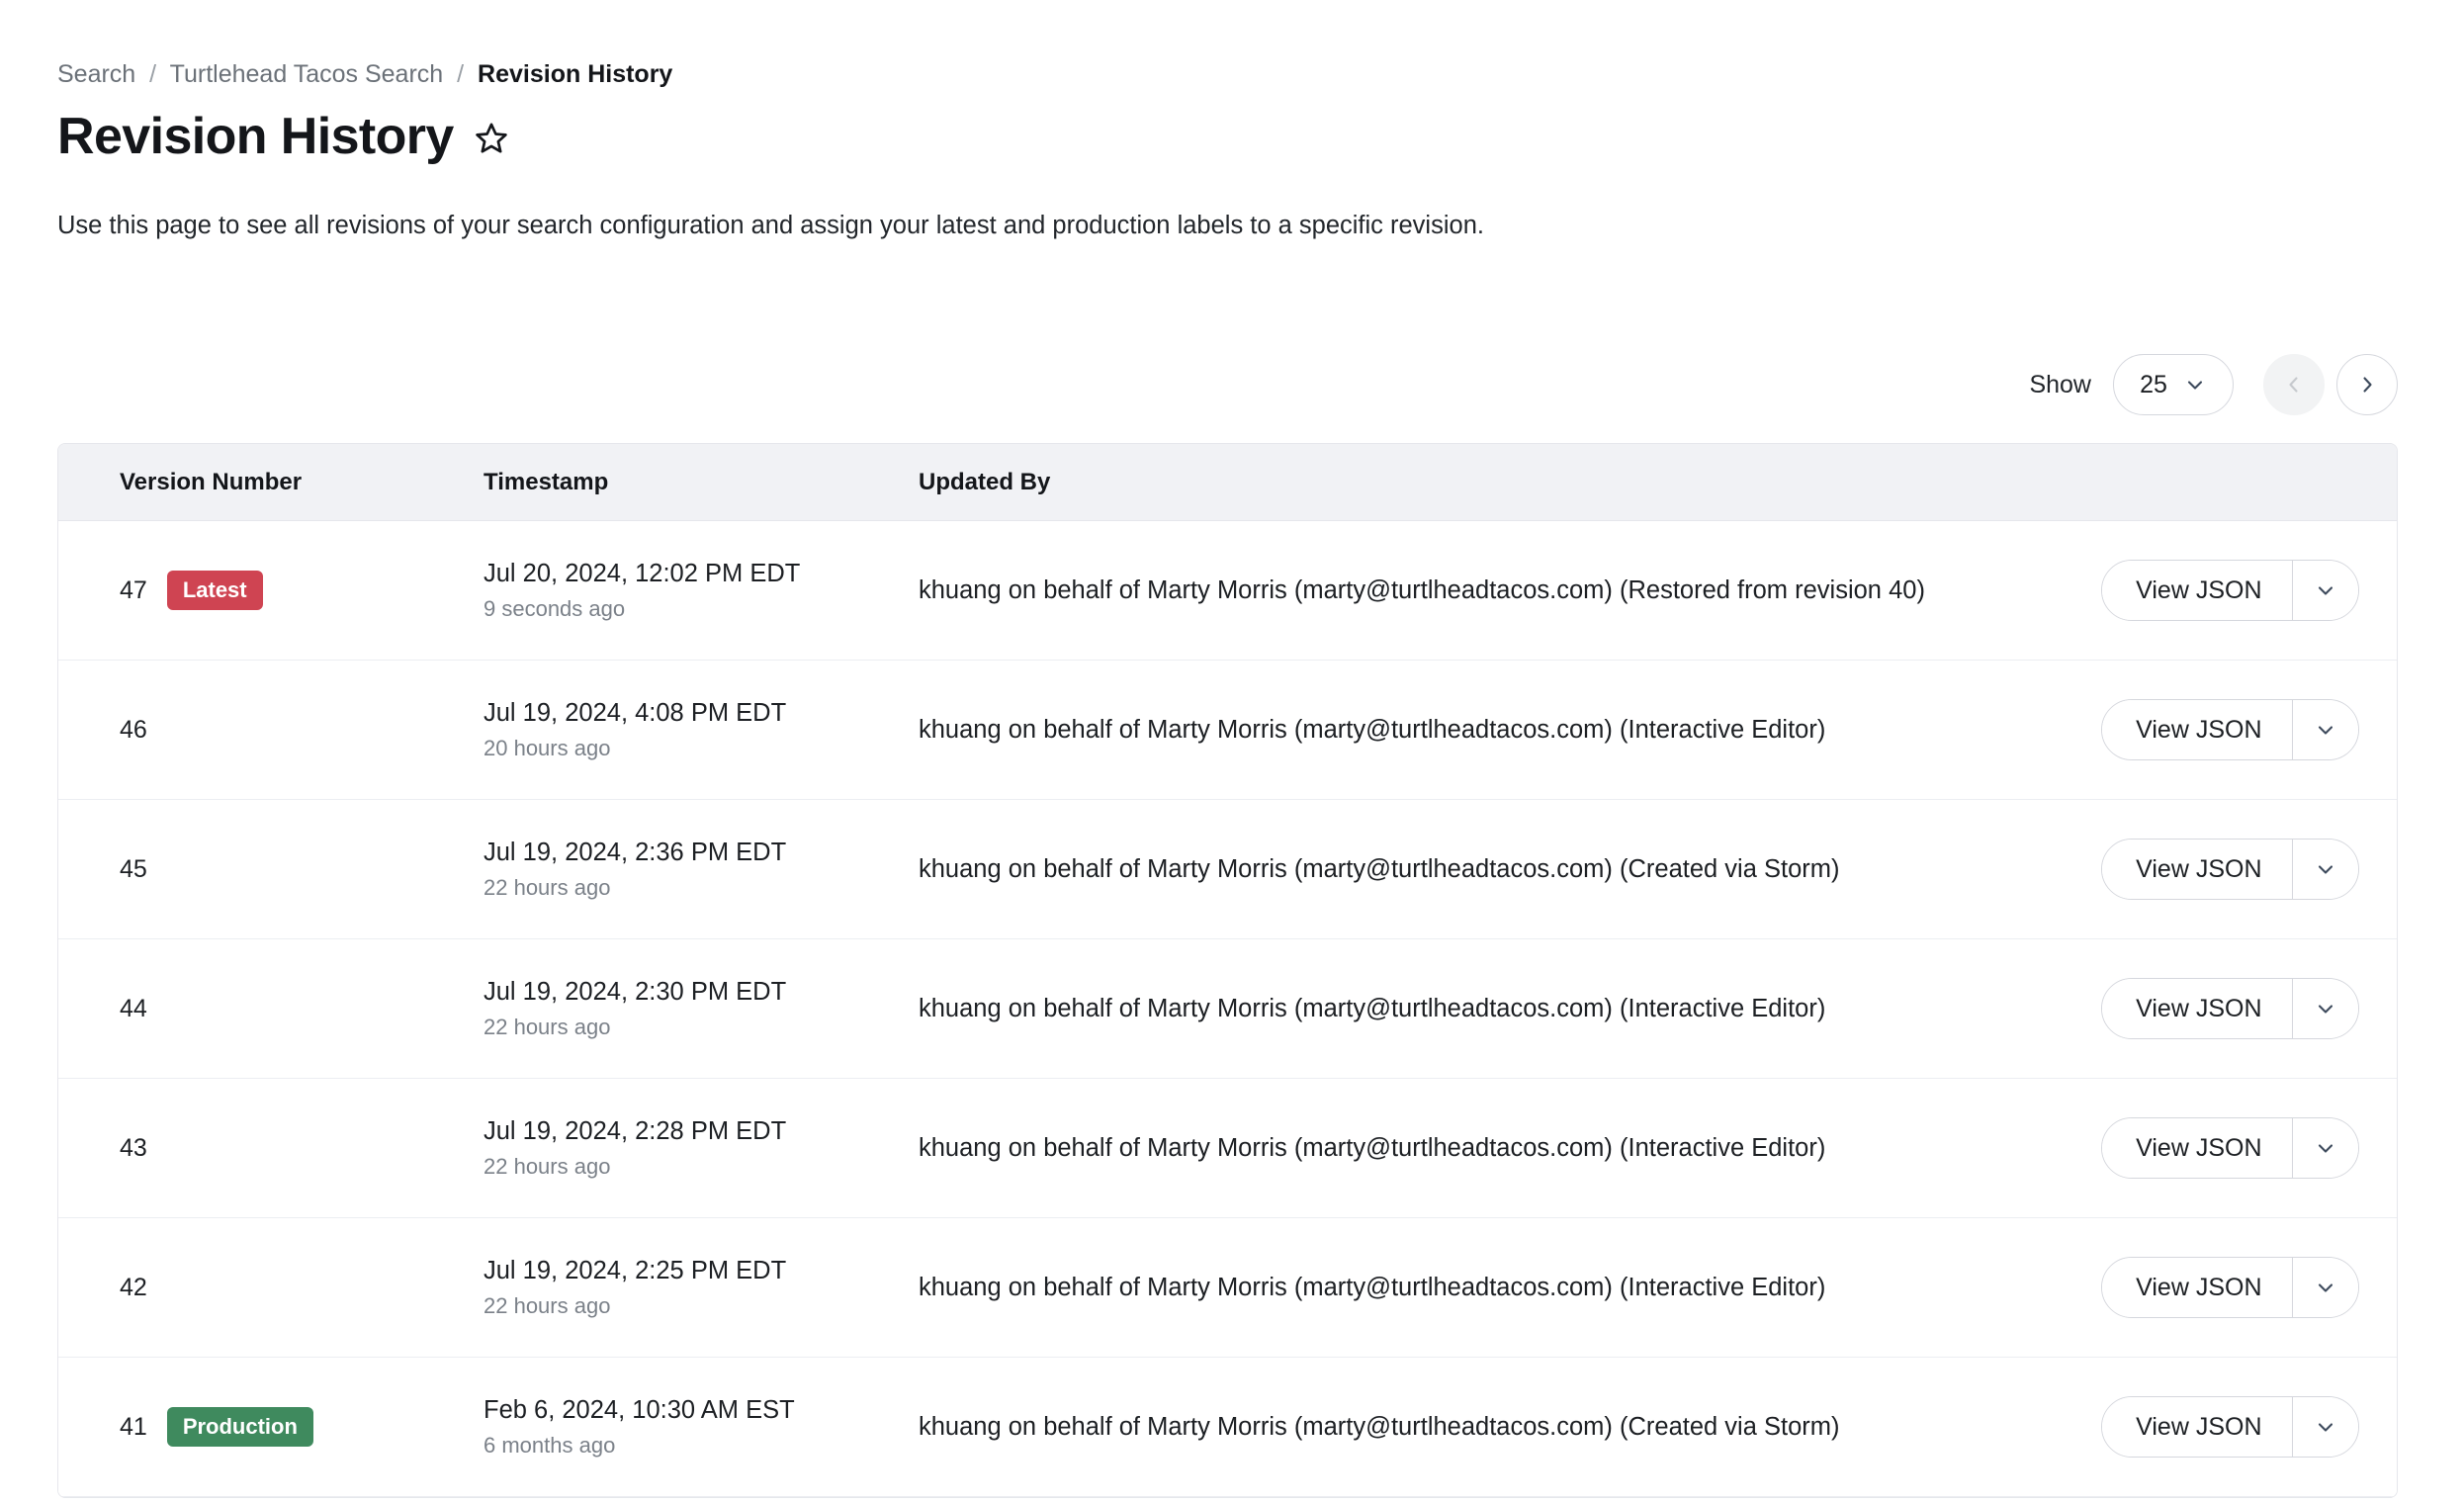 The width and height of the screenshot is (2464, 1503). I want to click on version-number: 45, so click(133, 868).